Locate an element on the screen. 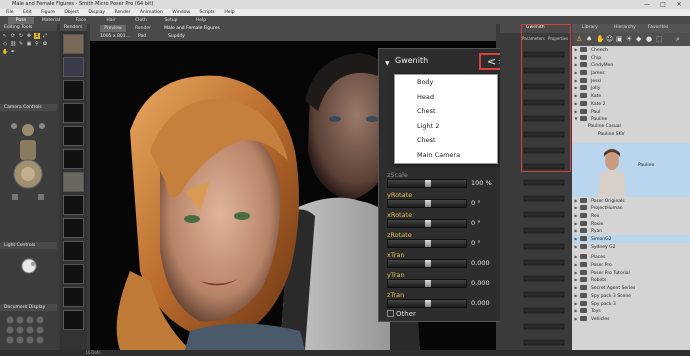  list-item: ▶ Vehicles is located at coordinates (631, 319).